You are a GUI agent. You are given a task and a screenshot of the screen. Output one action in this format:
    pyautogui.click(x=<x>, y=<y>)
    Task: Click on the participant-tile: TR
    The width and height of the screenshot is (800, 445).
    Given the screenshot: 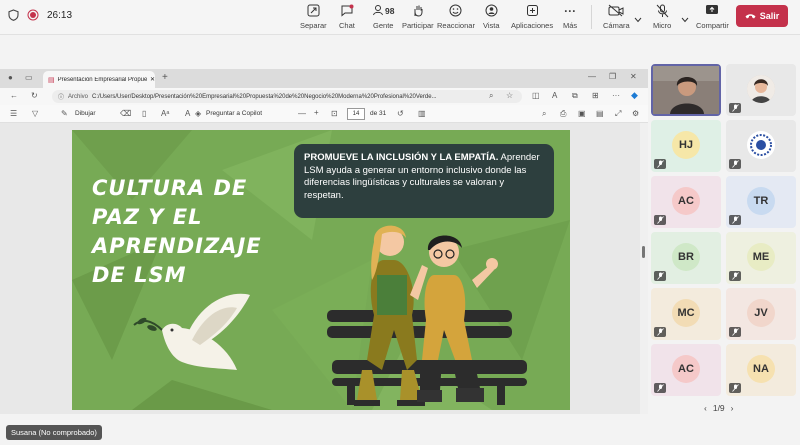 What is the action you would take?
    pyautogui.click(x=761, y=202)
    